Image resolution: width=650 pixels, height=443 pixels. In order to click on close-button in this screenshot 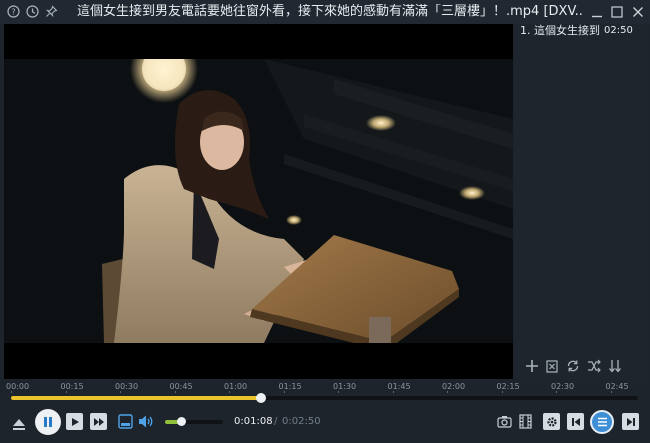, I will do `click(637, 11)`.